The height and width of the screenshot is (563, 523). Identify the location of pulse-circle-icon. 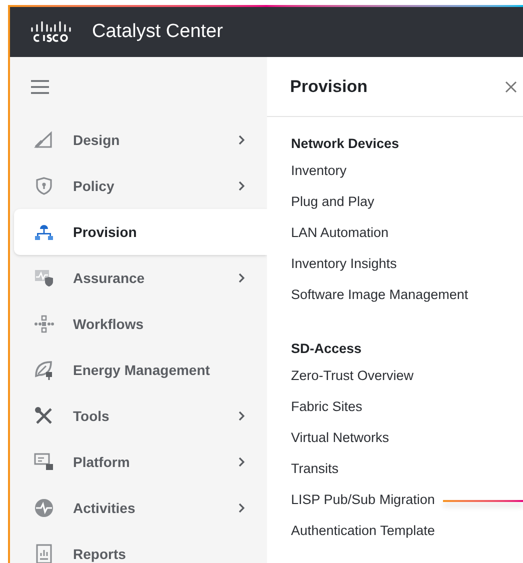
(44, 508).